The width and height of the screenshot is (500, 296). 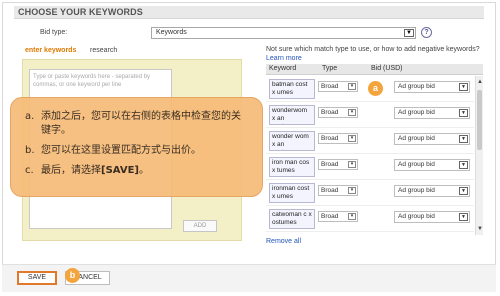 I want to click on column-keyword: Keyword, so click(x=283, y=68).